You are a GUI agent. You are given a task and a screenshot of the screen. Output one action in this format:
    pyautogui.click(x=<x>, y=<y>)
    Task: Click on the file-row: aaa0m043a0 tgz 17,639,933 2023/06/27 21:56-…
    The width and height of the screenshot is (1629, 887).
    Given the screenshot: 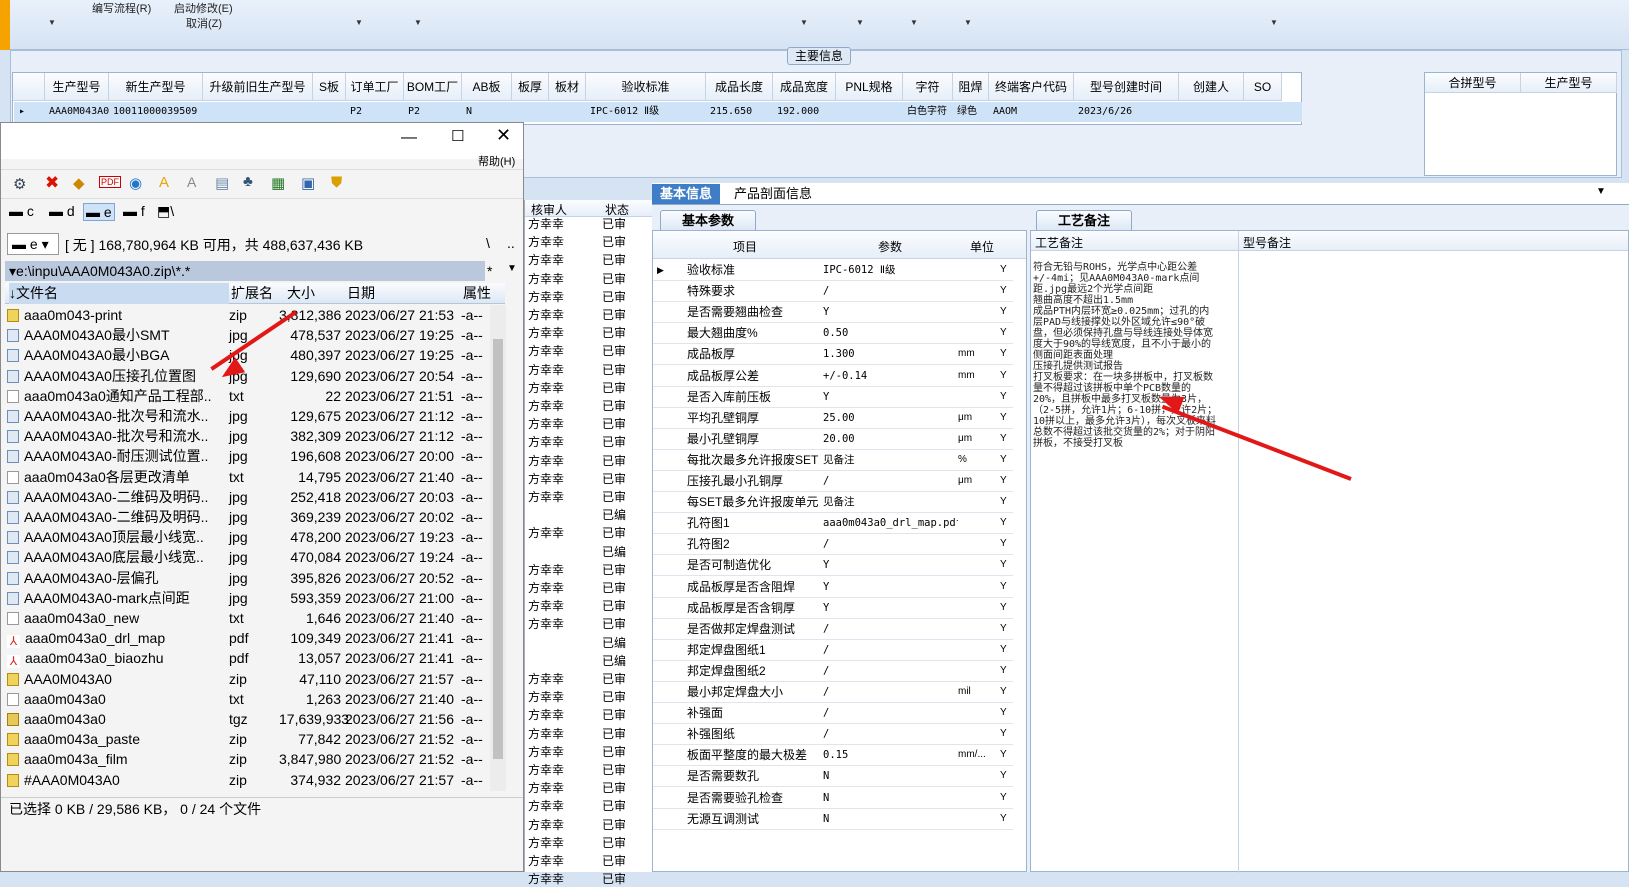 What is the action you would take?
    pyautogui.click(x=248, y=719)
    